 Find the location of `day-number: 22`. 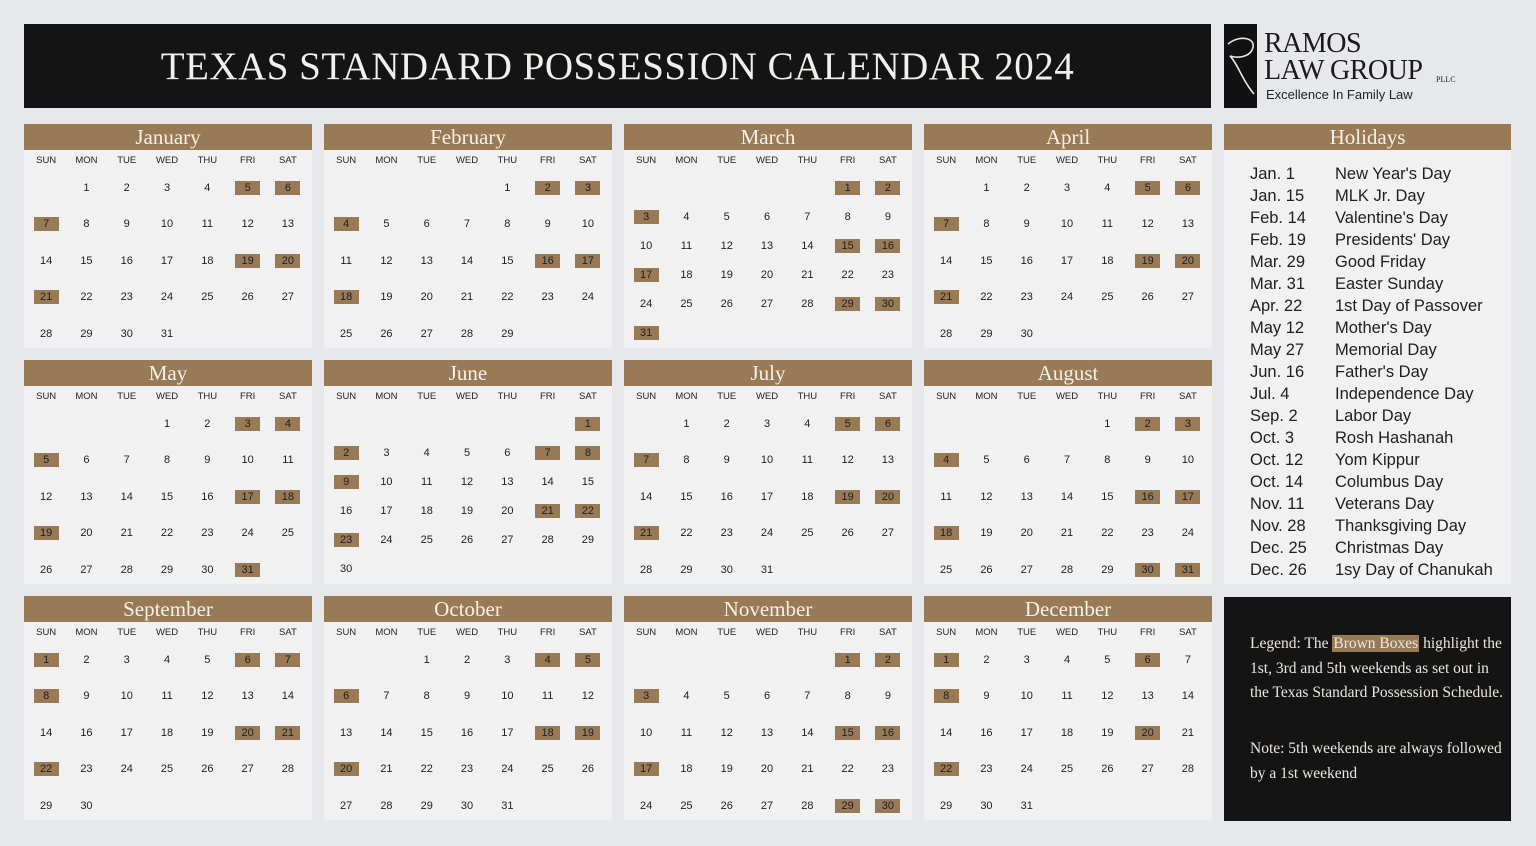

day-number: 22 is located at coordinates (86, 297).